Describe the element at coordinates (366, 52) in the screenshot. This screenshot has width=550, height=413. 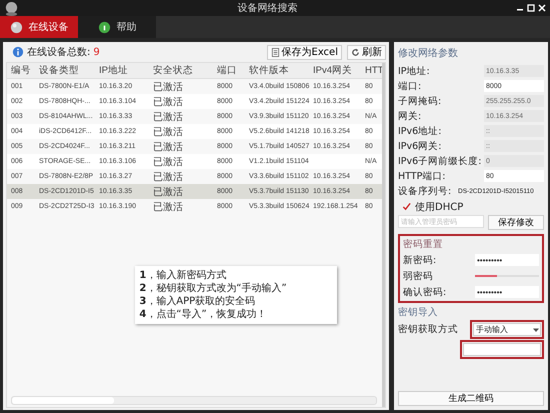
I see `toolbar-button: 刷新` at that location.